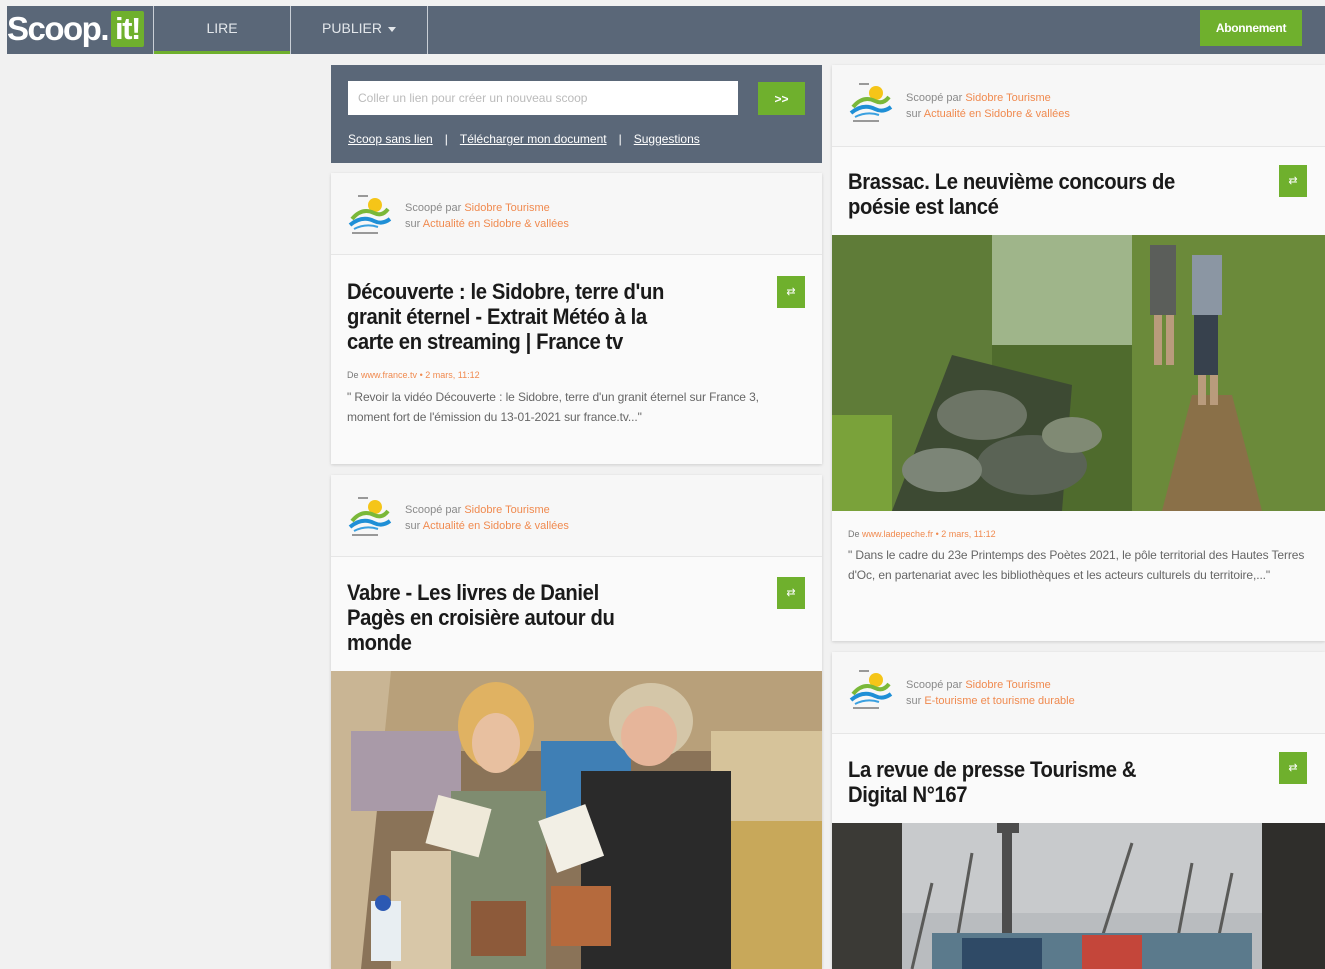 The height and width of the screenshot is (969, 1325). Describe the element at coordinates (391, 29) in the screenshot. I see `caret-down-icon` at that location.